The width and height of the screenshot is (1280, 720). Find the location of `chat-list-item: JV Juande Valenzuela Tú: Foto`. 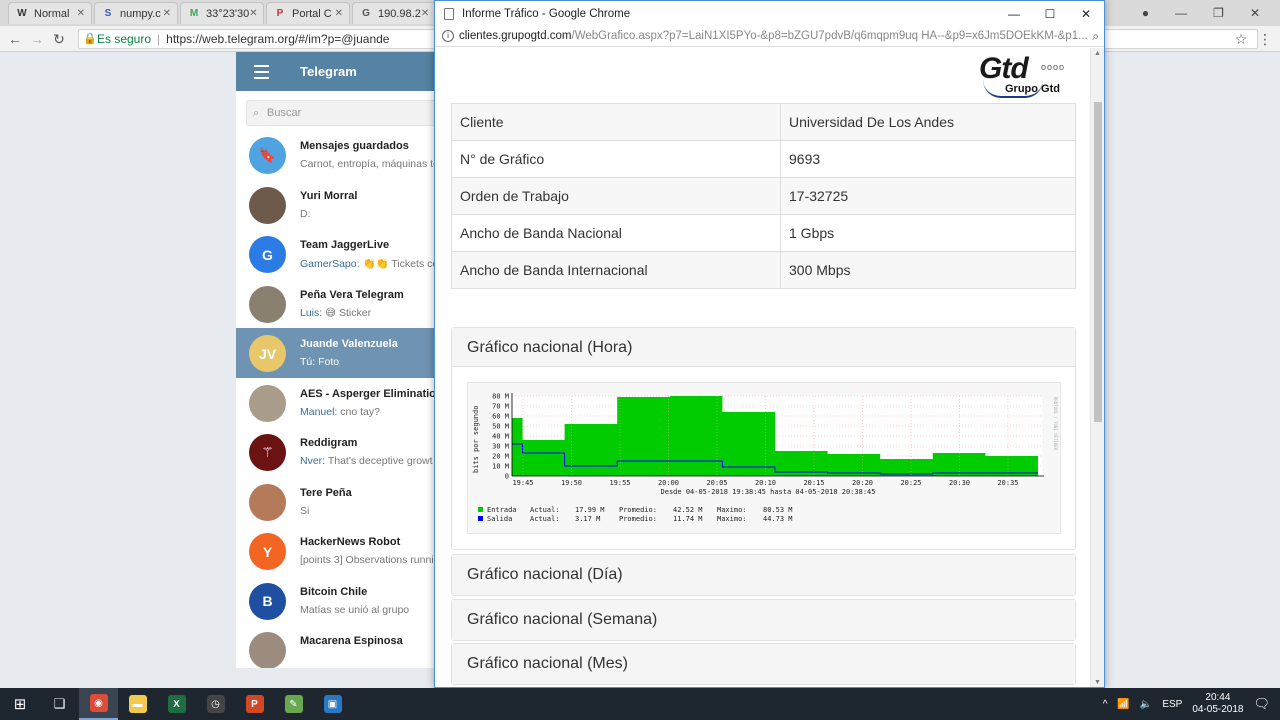

chat-list-item: JV Juande Valenzuela Tú: Foto is located at coordinates (336, 353).